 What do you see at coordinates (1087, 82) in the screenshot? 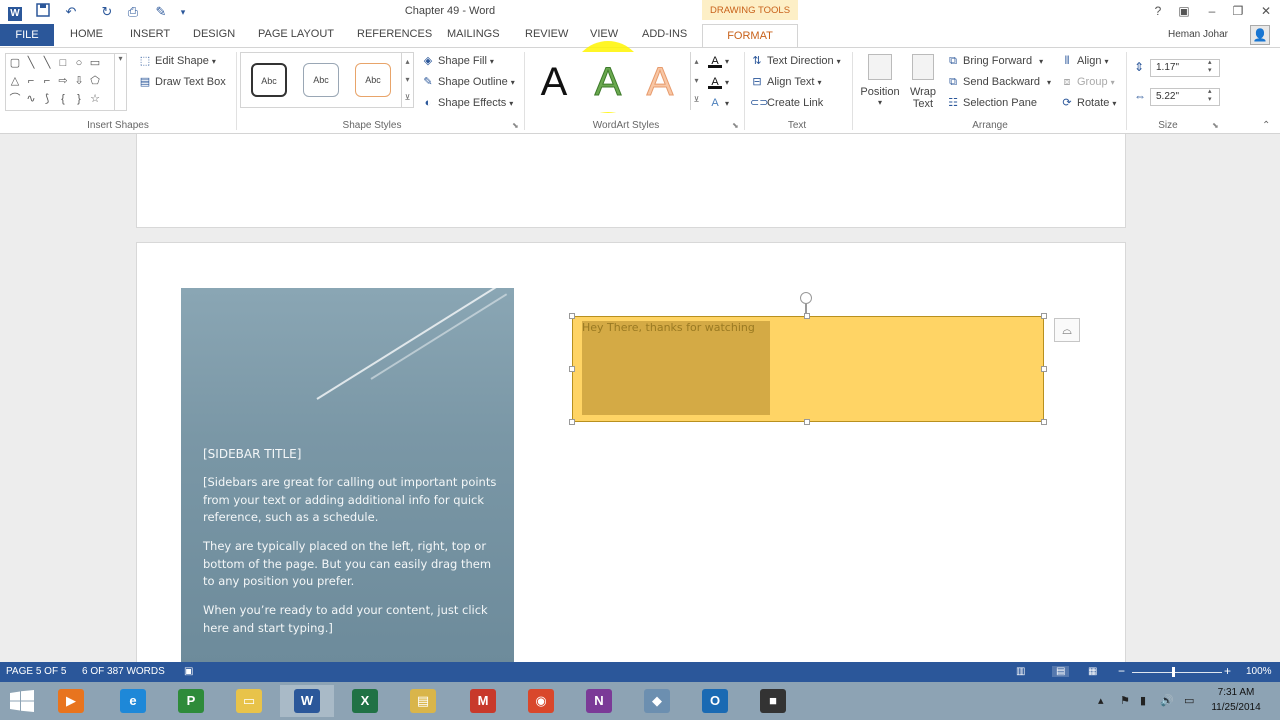
I see `group-button: ⧈ Group ▾` at bounding box center [1087, 82].